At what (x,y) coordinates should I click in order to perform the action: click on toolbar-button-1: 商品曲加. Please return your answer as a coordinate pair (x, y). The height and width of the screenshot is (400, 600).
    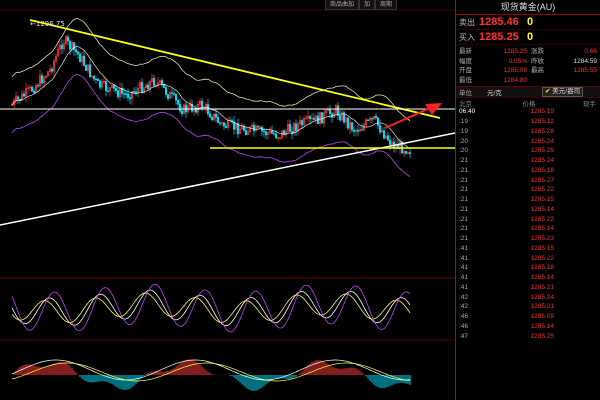
    Looking at the image, I should click on (342, 5).